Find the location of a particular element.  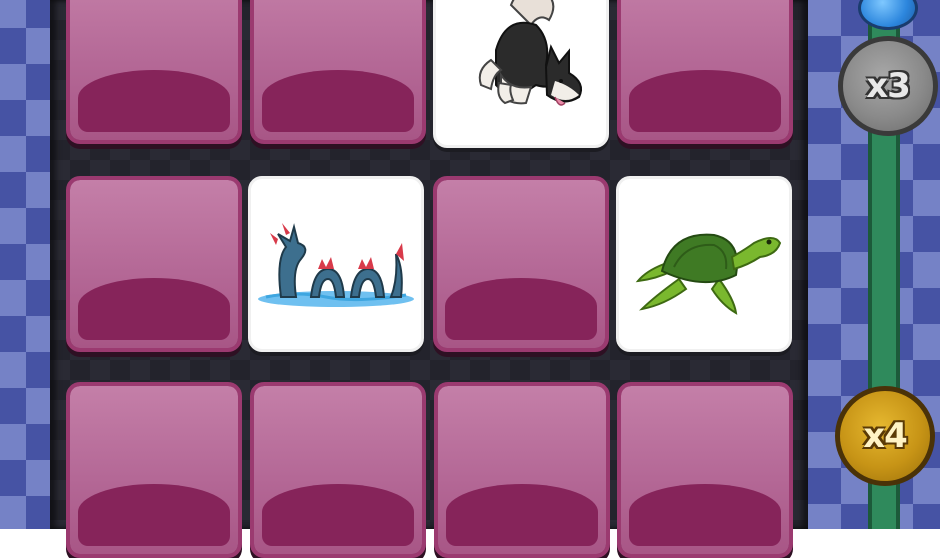

card-r2-c3 is located at coordinates (705, 470).